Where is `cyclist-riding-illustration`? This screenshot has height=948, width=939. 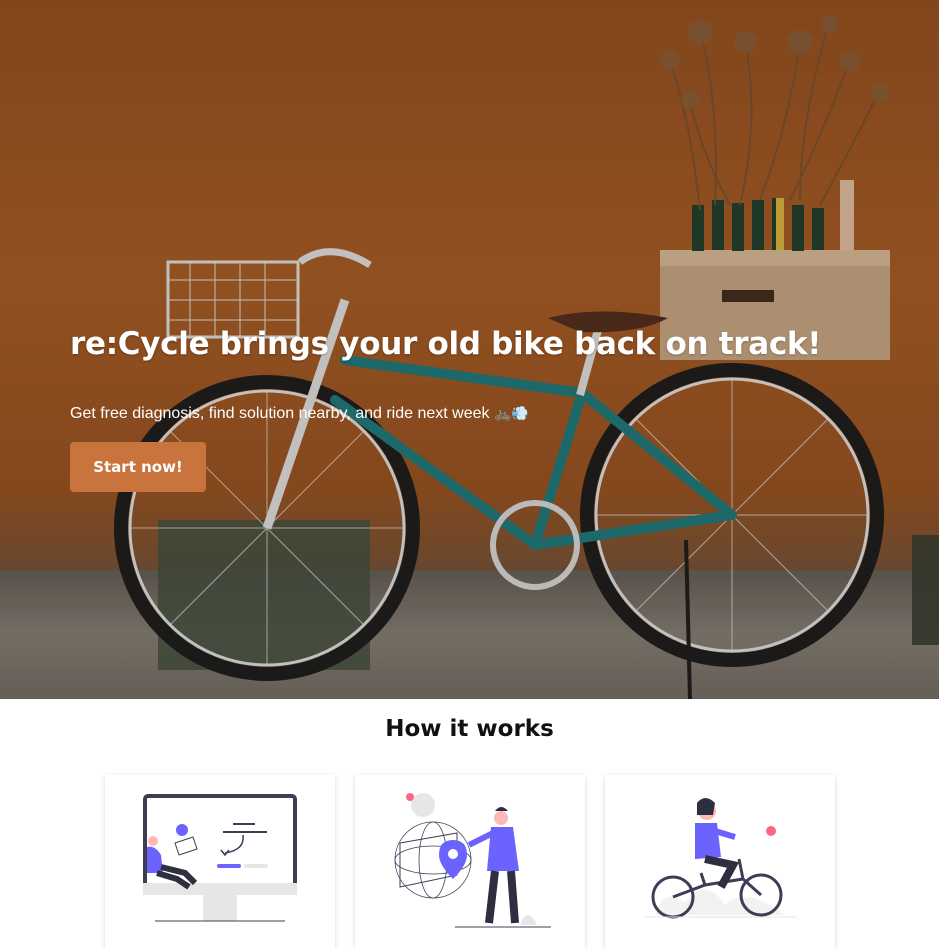
cyclist-riding-illustration is located at coordinates (721, 858).